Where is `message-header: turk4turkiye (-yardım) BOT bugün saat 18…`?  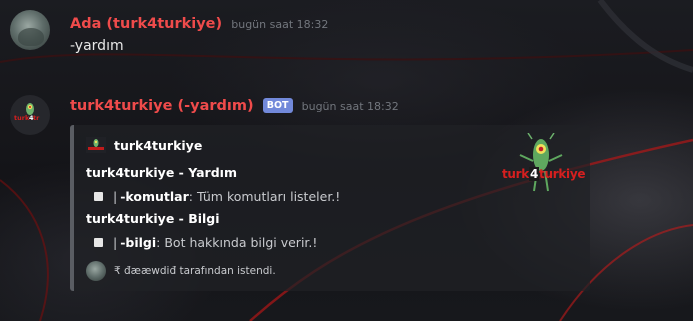
message-header: turk4turkiye (-yardım) BOT bugün saat 18… is located at coordinates (234, 104).